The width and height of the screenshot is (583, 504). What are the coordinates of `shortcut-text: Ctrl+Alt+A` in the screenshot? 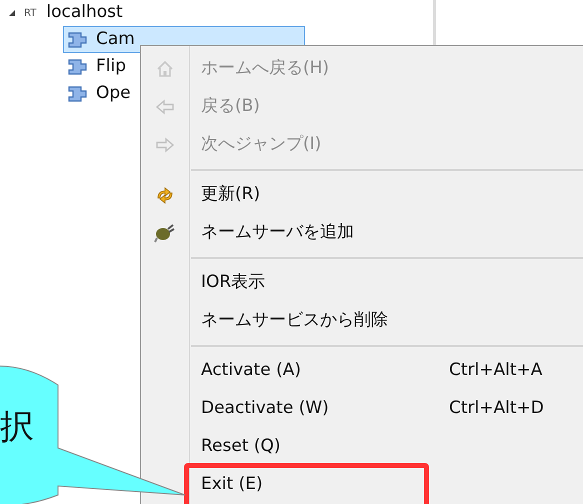 It's located at (495, 370).